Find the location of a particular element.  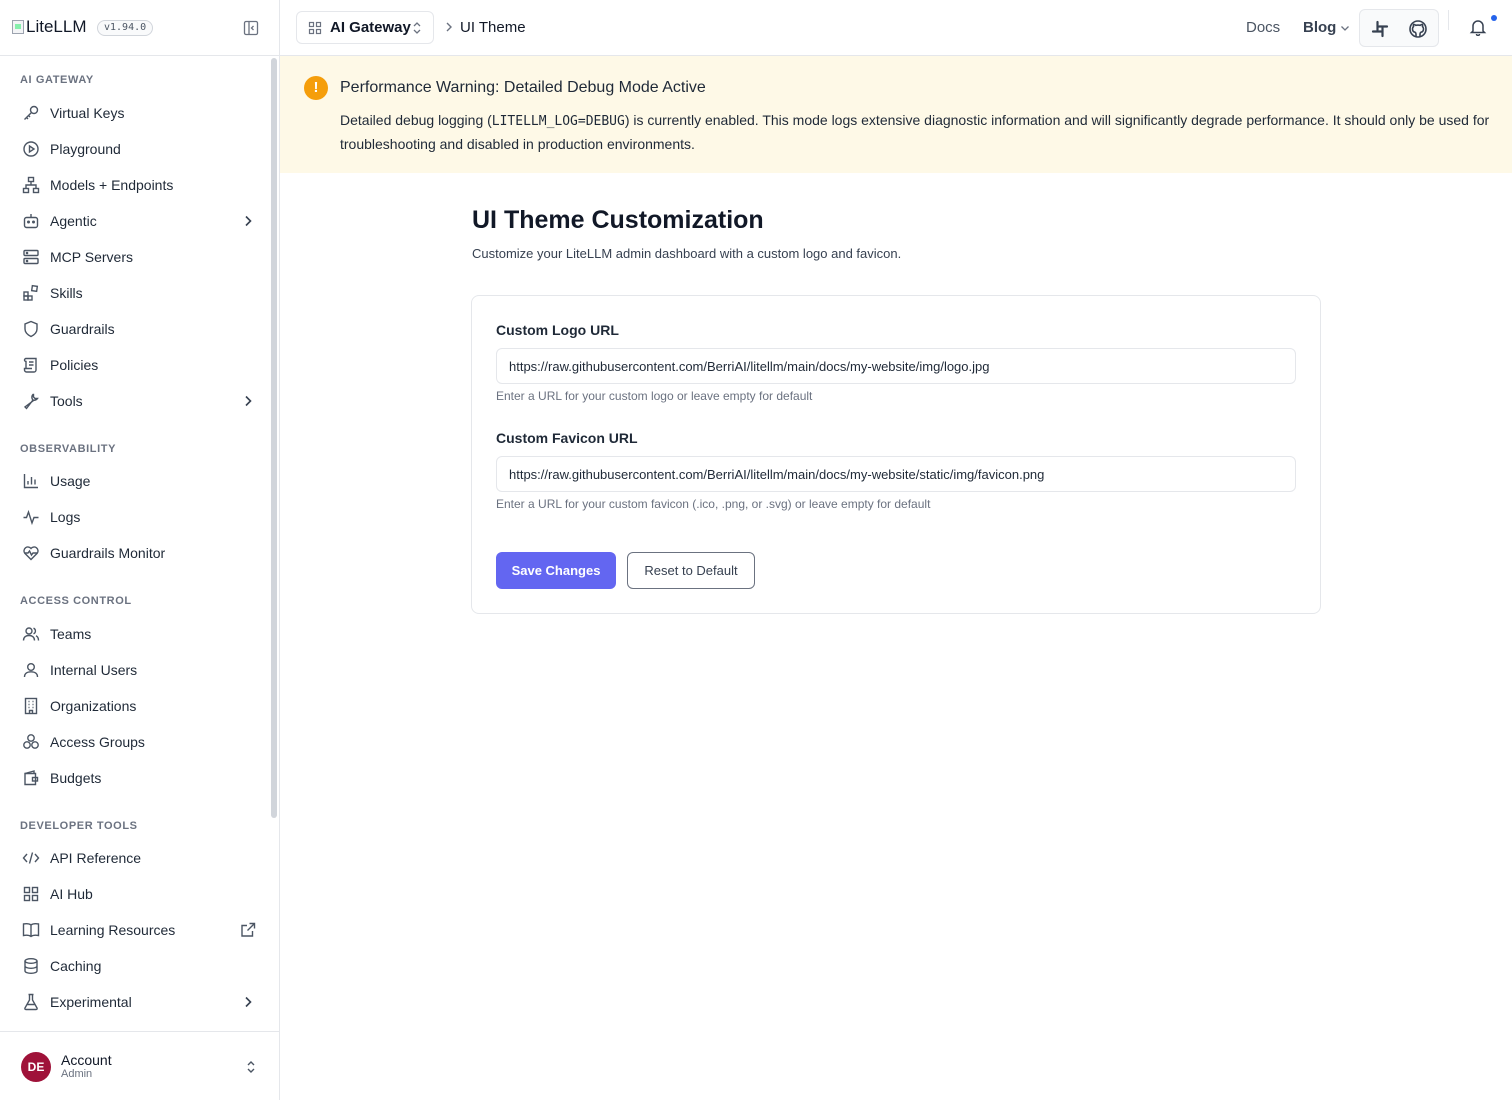

sidebar-item-skills: Skills is located at coordinates (136, 293).